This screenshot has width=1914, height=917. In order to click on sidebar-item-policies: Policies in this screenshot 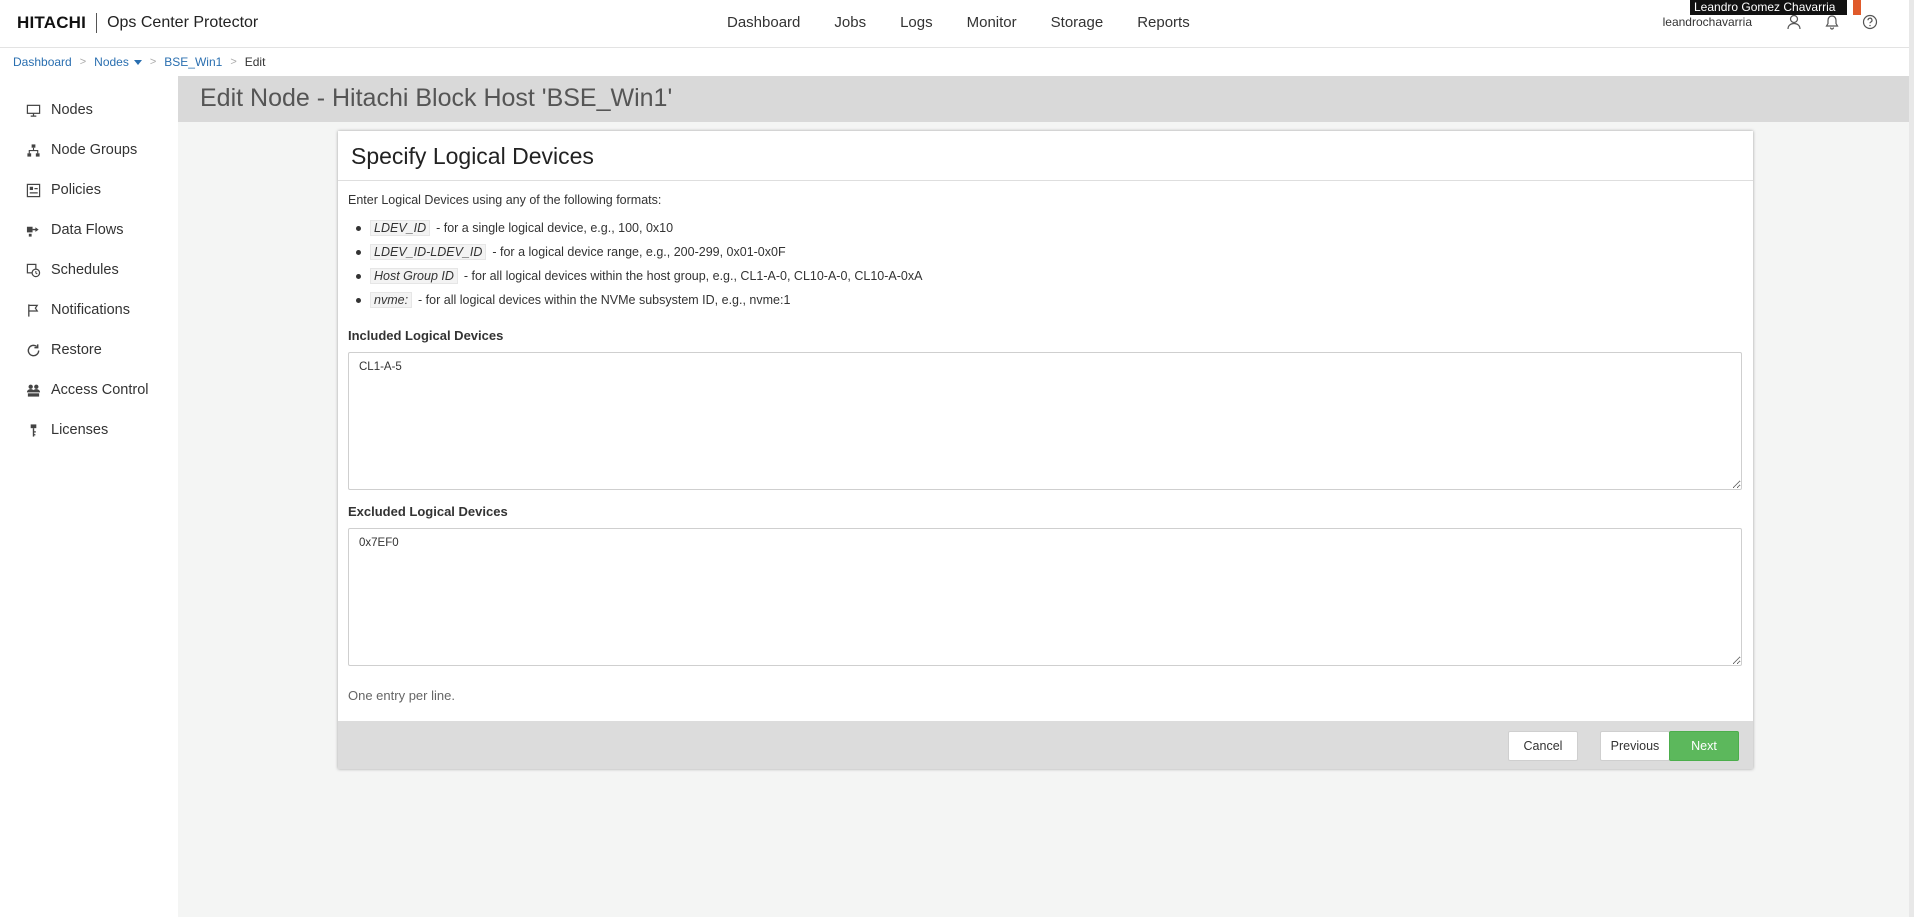, I will do `click(63, 190)`.